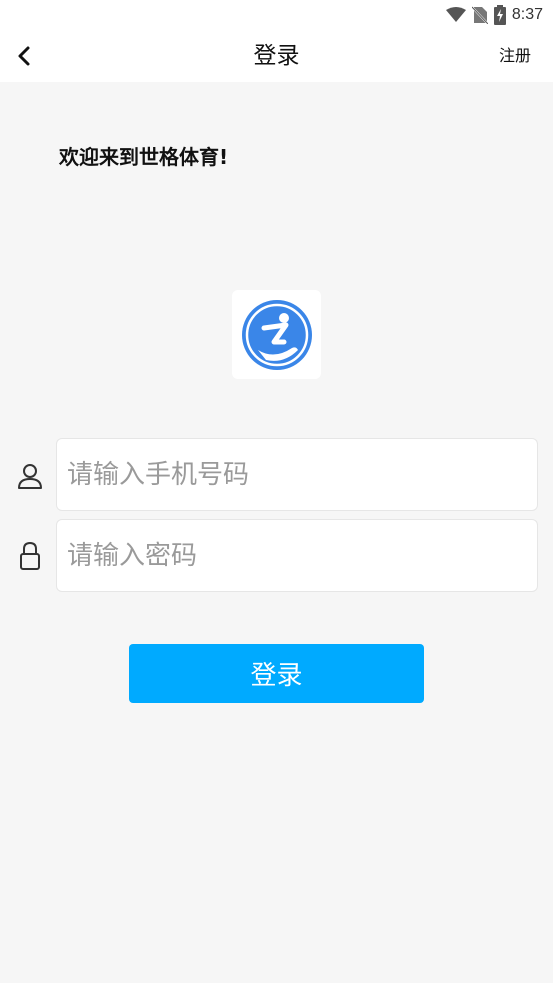 This screenshot has height=983, width=553. Describe the element at coordinates (276, 673) in the screenshot. I see `login-button: 登录` at that location.